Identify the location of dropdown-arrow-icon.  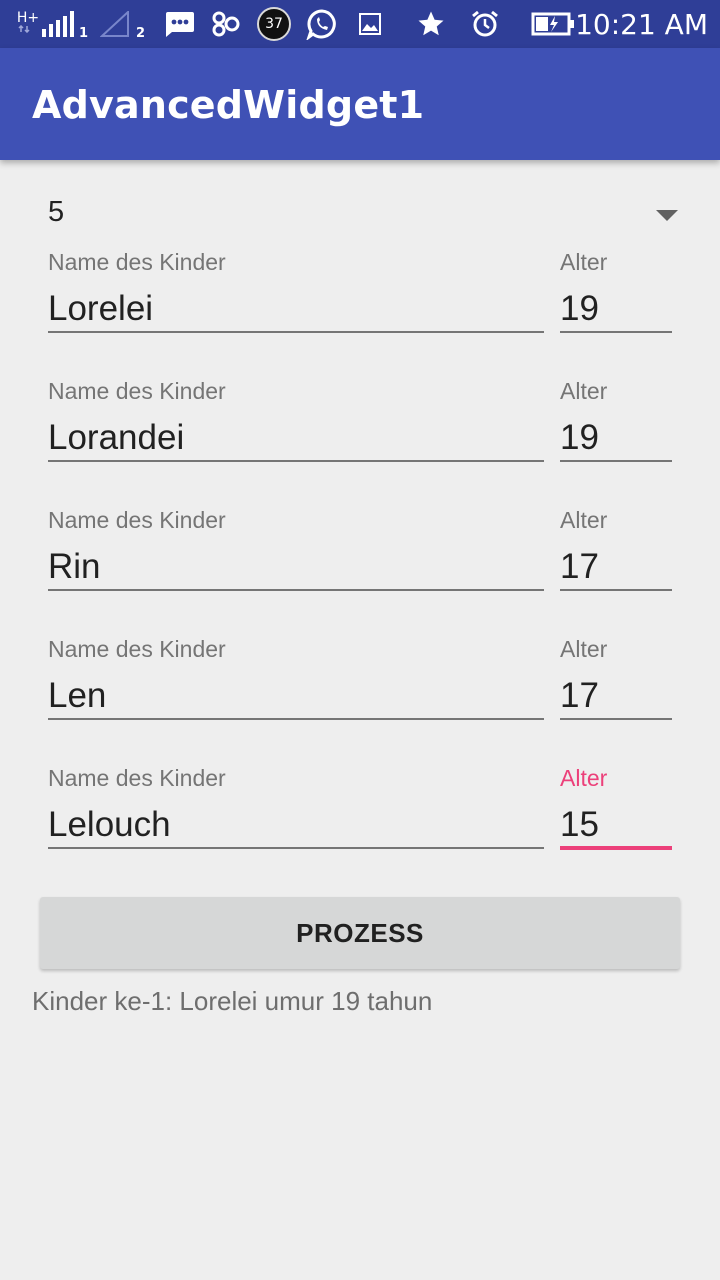
(667, 215).